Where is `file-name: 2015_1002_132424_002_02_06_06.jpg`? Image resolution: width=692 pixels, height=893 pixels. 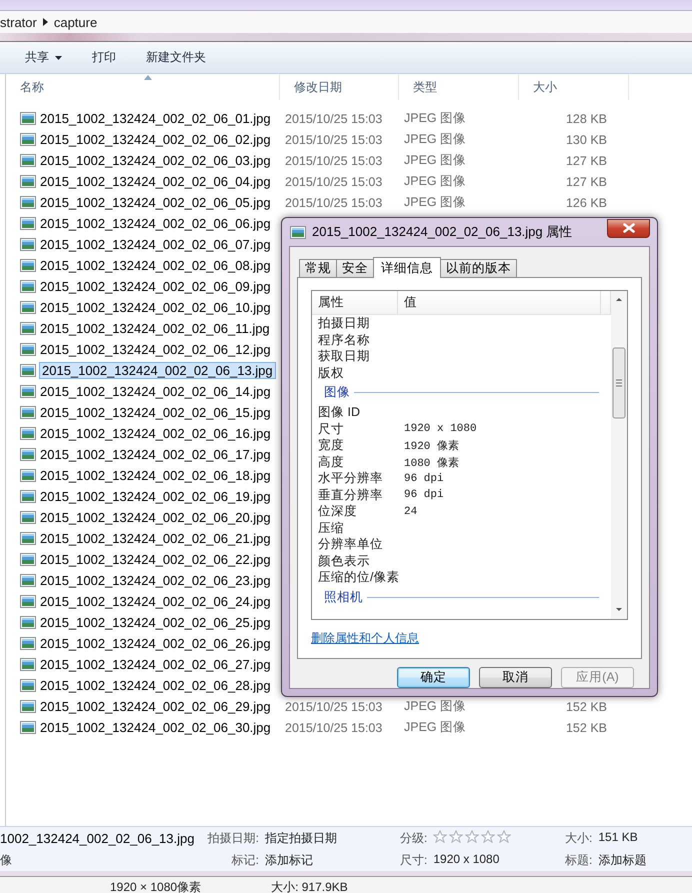
file-name: 2015_1002_132424_002_02_06_06.jpg is located at coordinates (155, 223).